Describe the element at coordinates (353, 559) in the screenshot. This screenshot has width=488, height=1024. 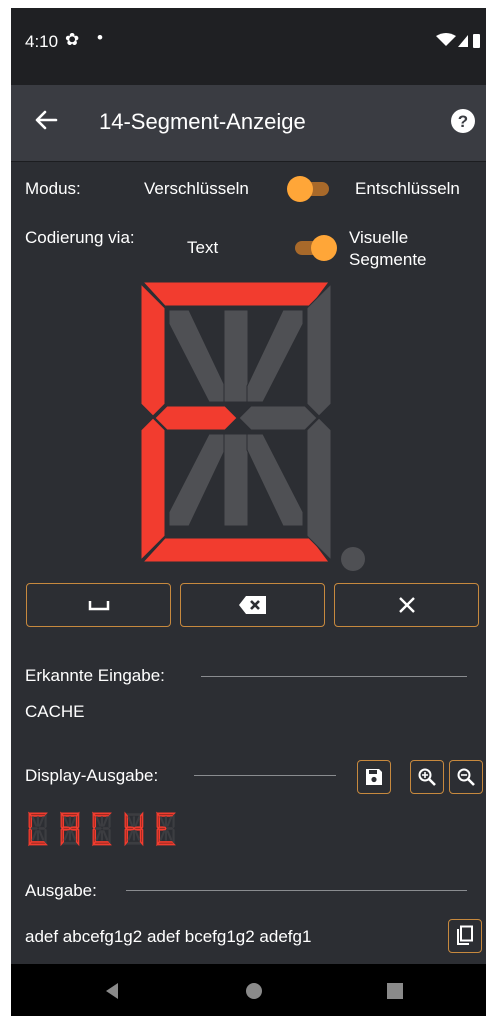
I see `segment-decimal-point` at that location.